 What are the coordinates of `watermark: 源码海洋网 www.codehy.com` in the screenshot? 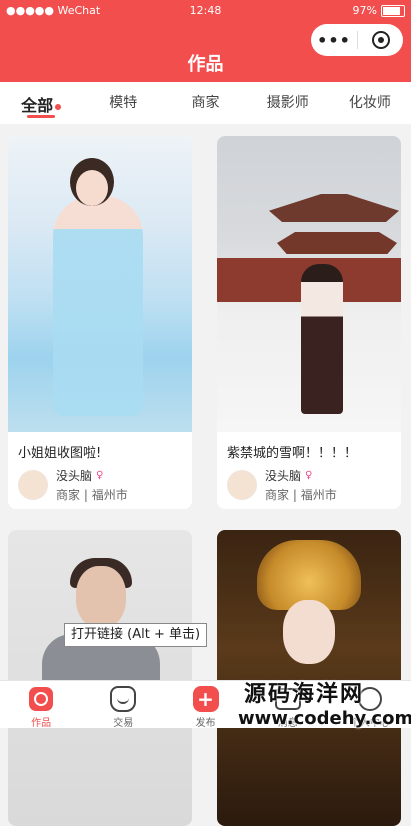 It's located at (324, 702).